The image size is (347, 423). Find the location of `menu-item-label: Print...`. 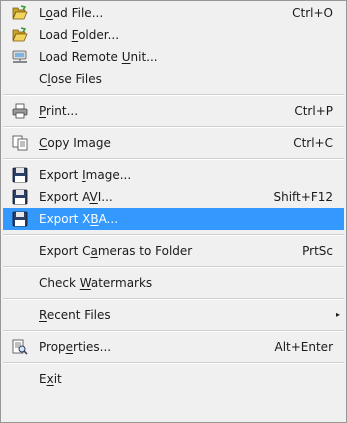

menu-item-label: Print... is located at coordinates (59, 111).